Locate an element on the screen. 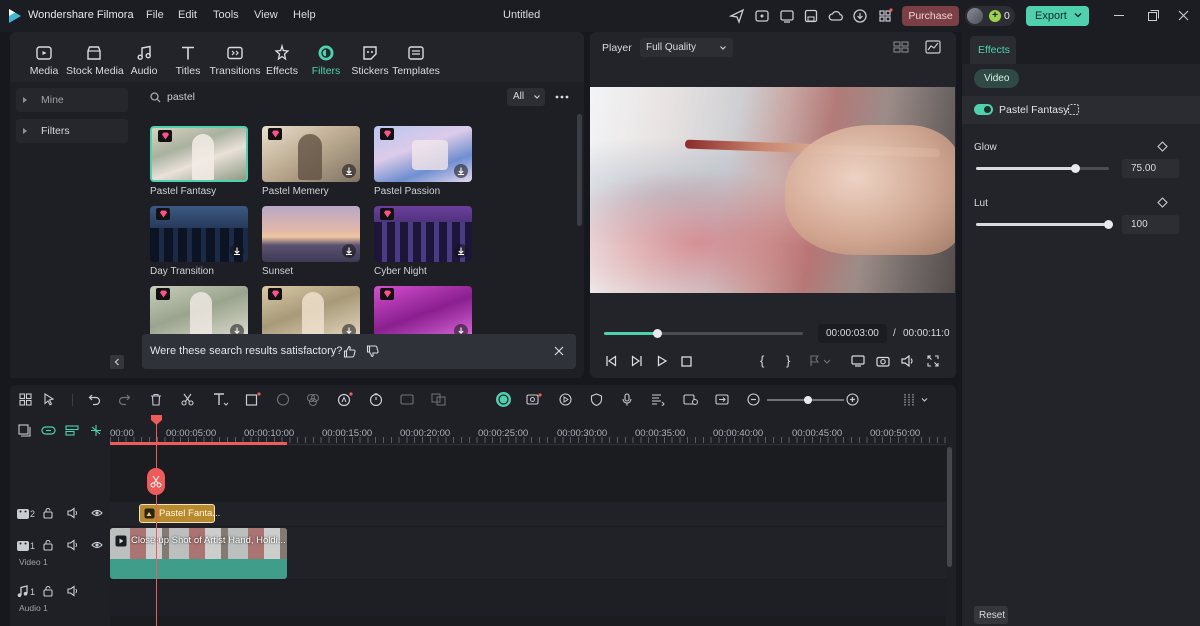  lut-value-field: 100 is located at coordinates (1150, 224).